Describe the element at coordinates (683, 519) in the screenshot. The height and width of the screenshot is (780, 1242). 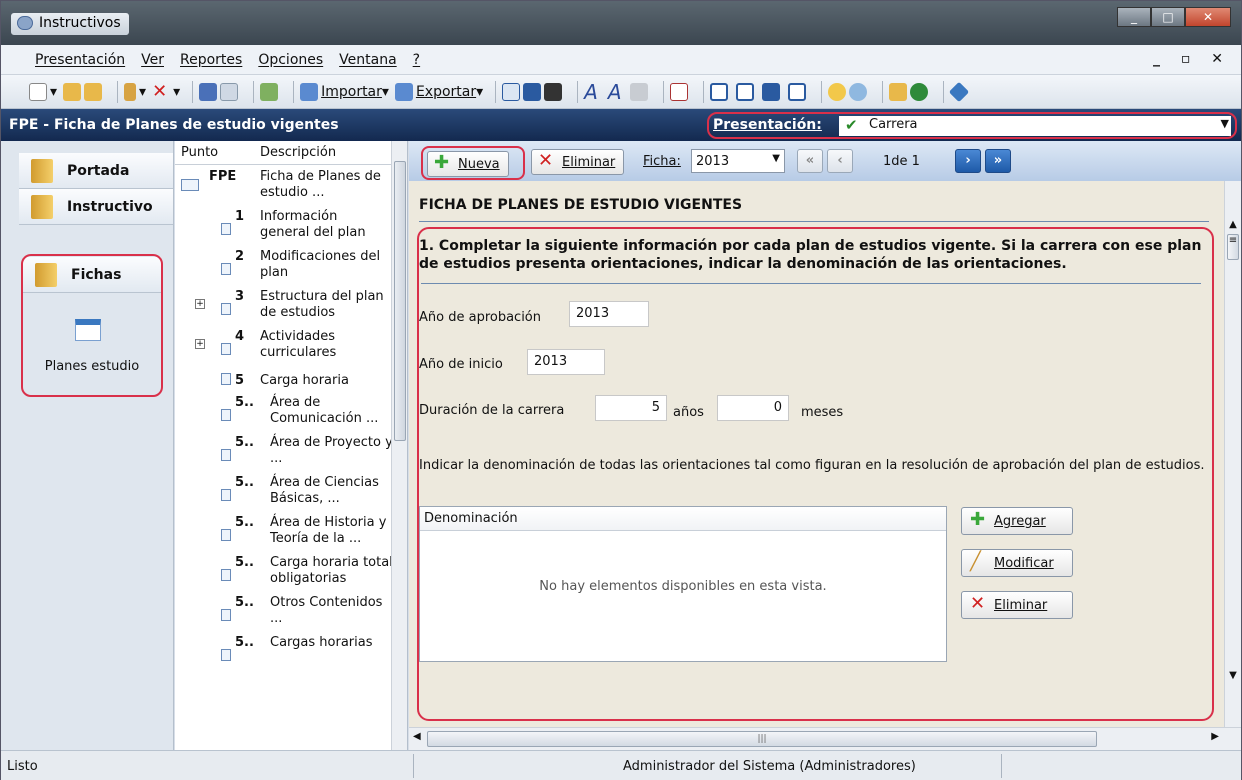
I see `denominacion-column: Denominación` at that location.